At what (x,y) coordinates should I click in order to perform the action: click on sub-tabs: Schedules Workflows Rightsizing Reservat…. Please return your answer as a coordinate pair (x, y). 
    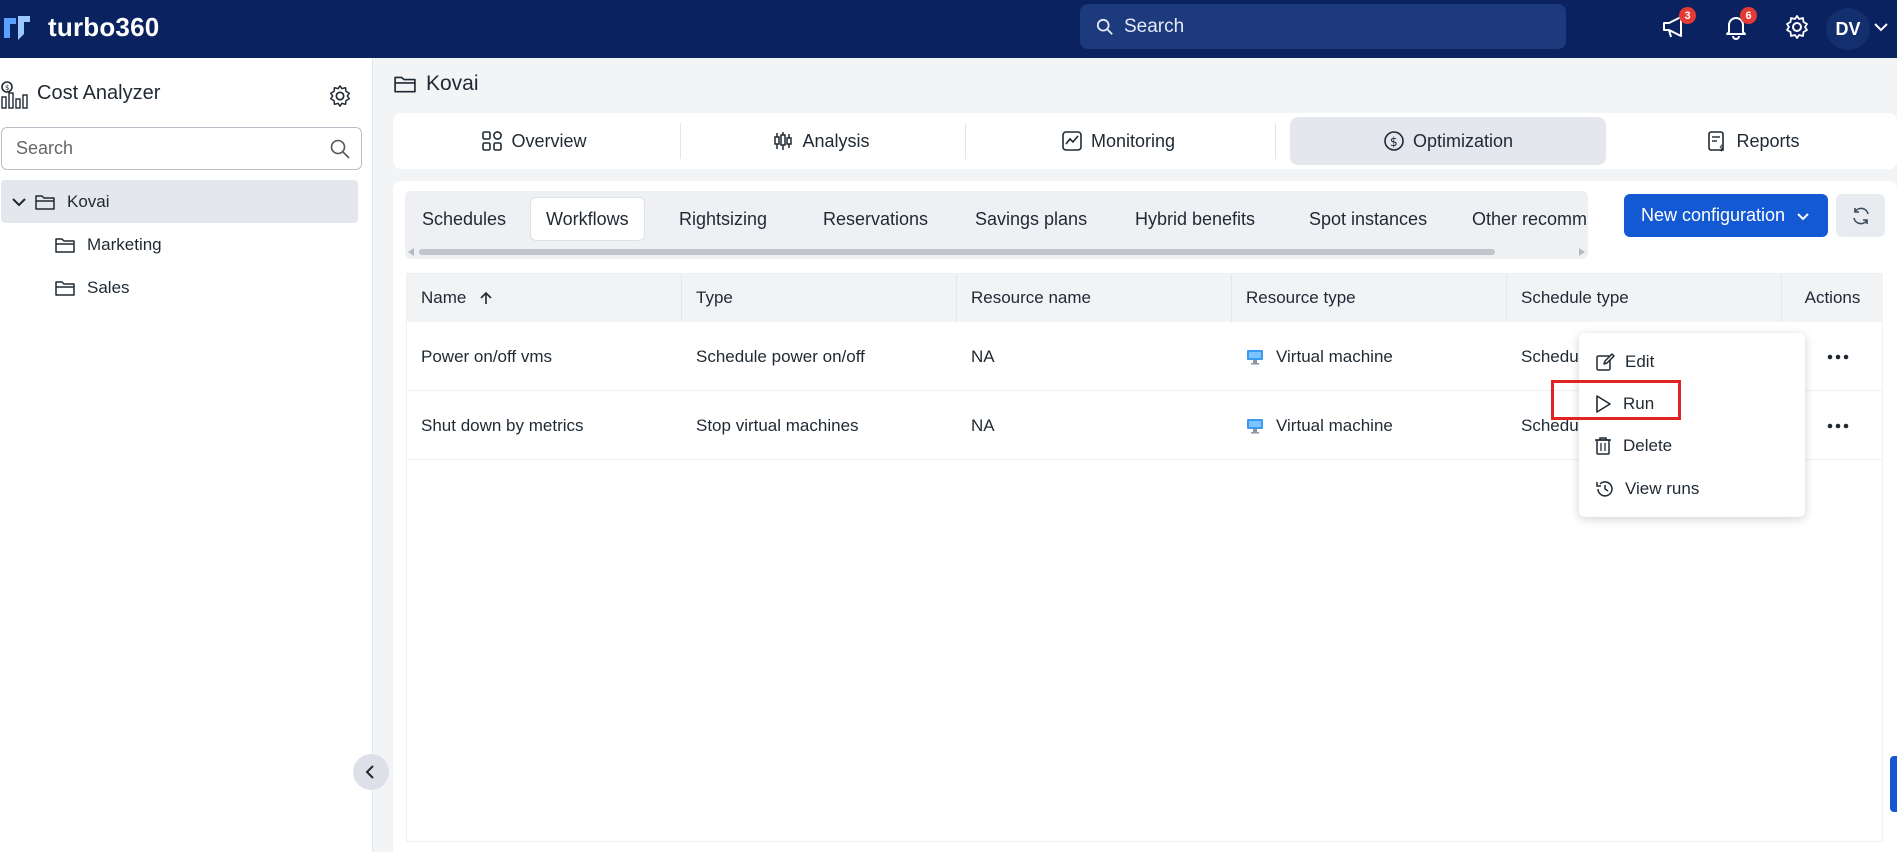
    Looking at the image, I should click on (996, 225).